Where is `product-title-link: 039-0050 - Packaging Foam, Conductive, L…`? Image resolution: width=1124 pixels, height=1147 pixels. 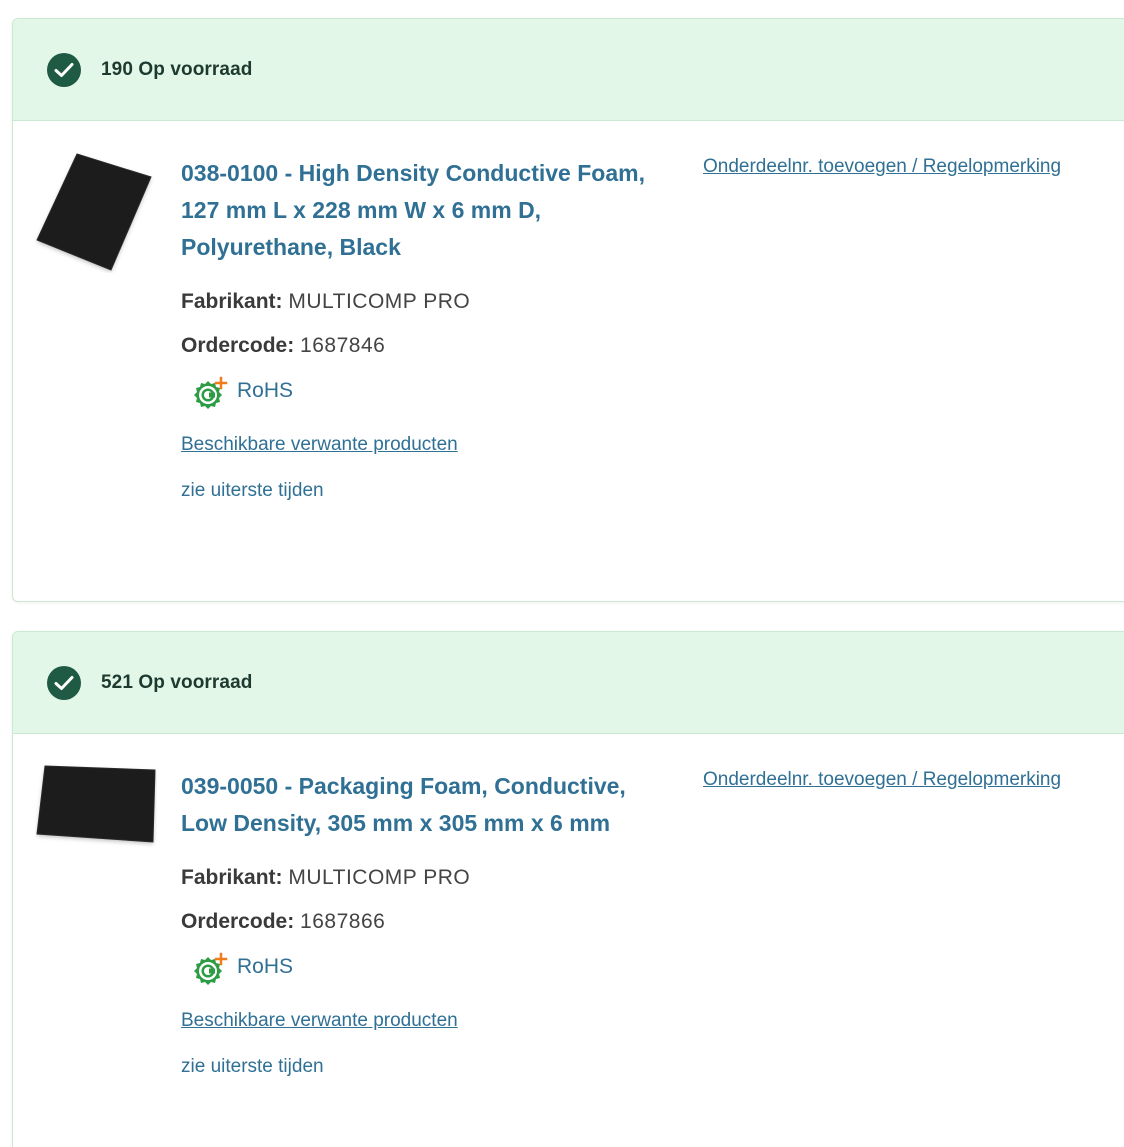 product-title-link: 039-0050 - Packaging Foam, Conductive, L… is located at coordinates (431, 805).